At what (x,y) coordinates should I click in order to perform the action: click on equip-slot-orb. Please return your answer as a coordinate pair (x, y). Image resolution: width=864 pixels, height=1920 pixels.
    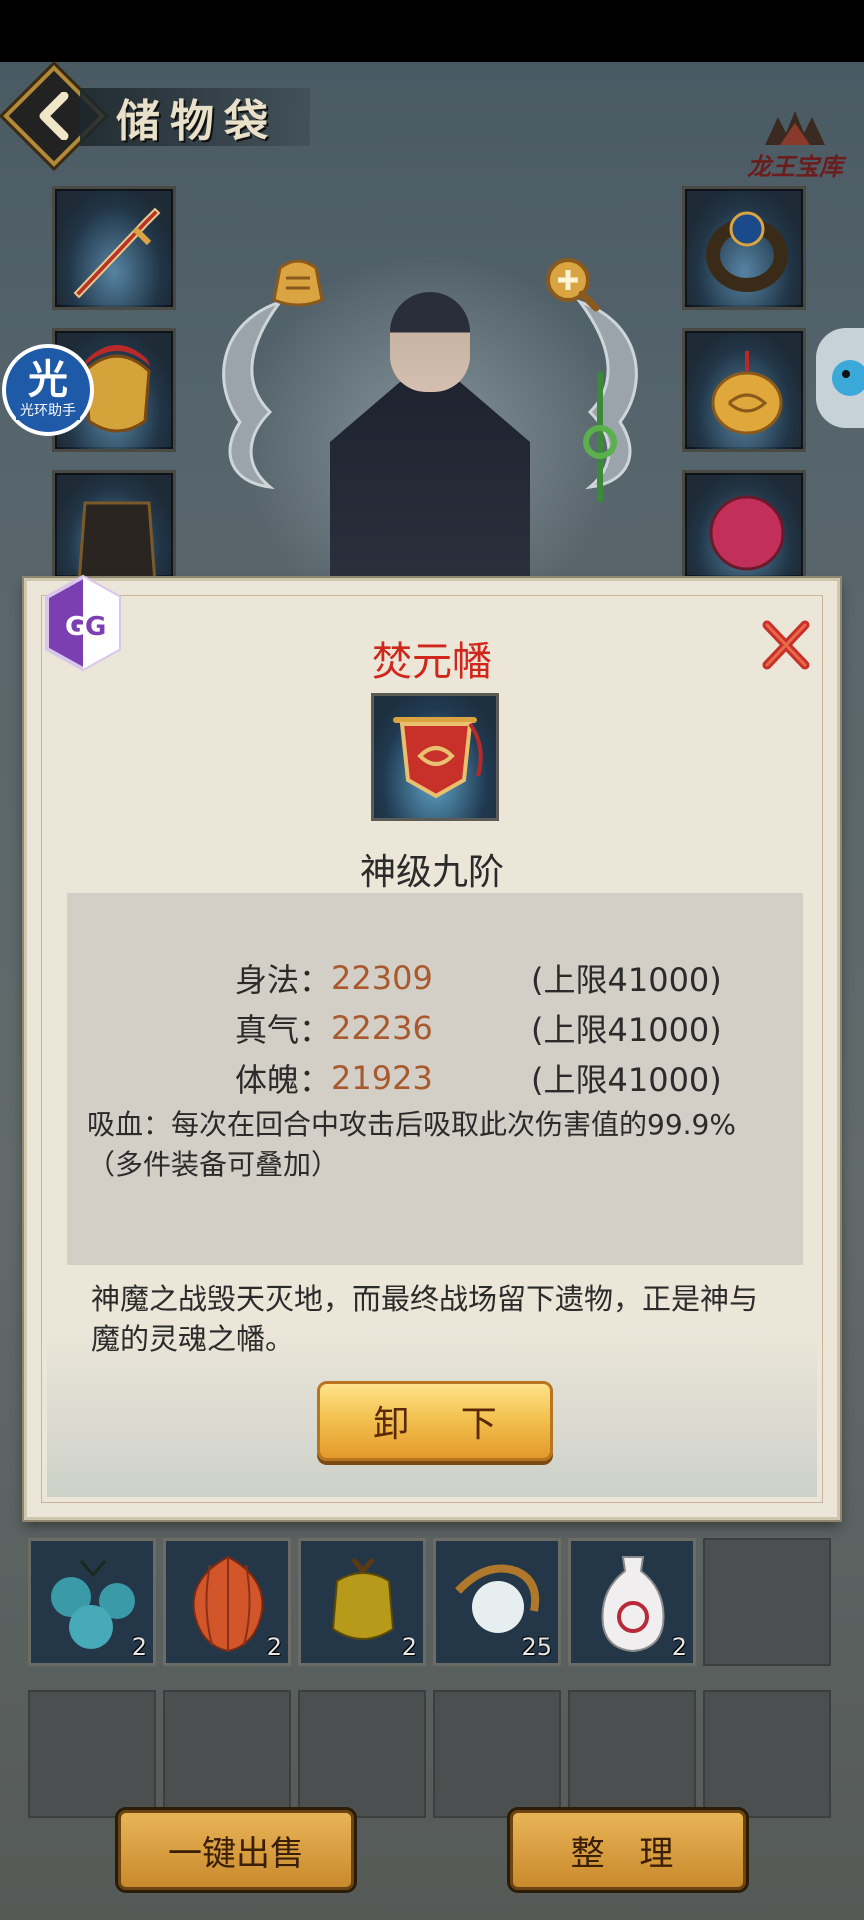
    Looking at the image, I should click on (744, 525).